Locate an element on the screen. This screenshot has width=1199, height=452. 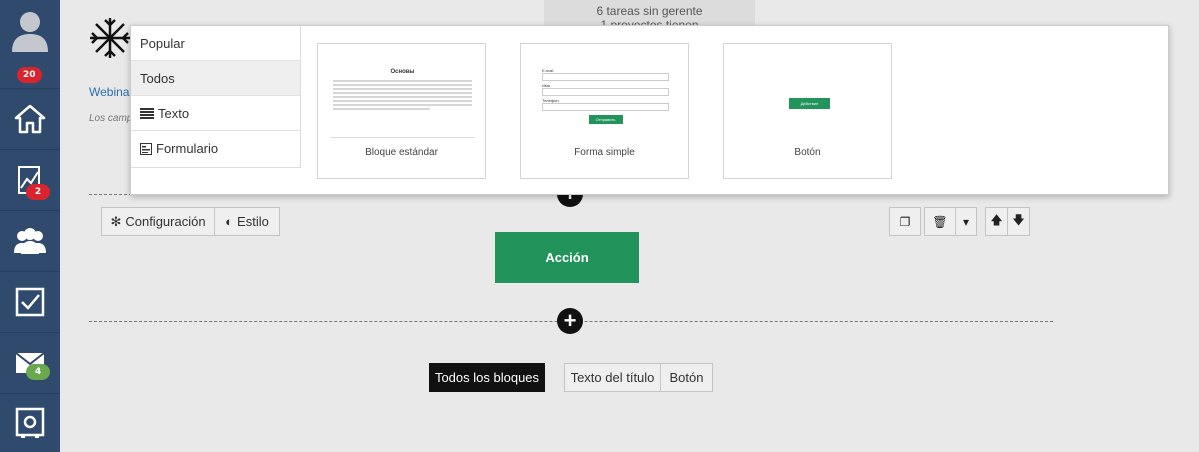
style-button: ◐ Estilo is located at coordinates (247, 221).